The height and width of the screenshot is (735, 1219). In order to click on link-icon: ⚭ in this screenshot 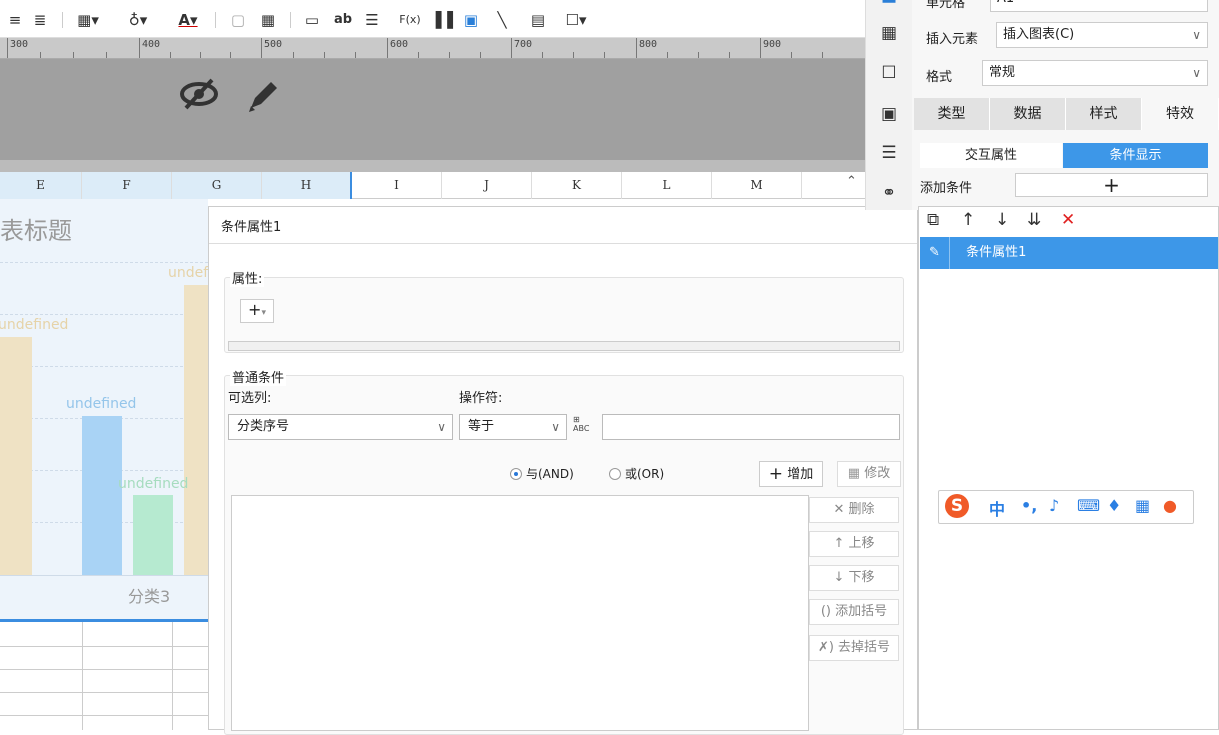, I will do `click(889, 193)`.